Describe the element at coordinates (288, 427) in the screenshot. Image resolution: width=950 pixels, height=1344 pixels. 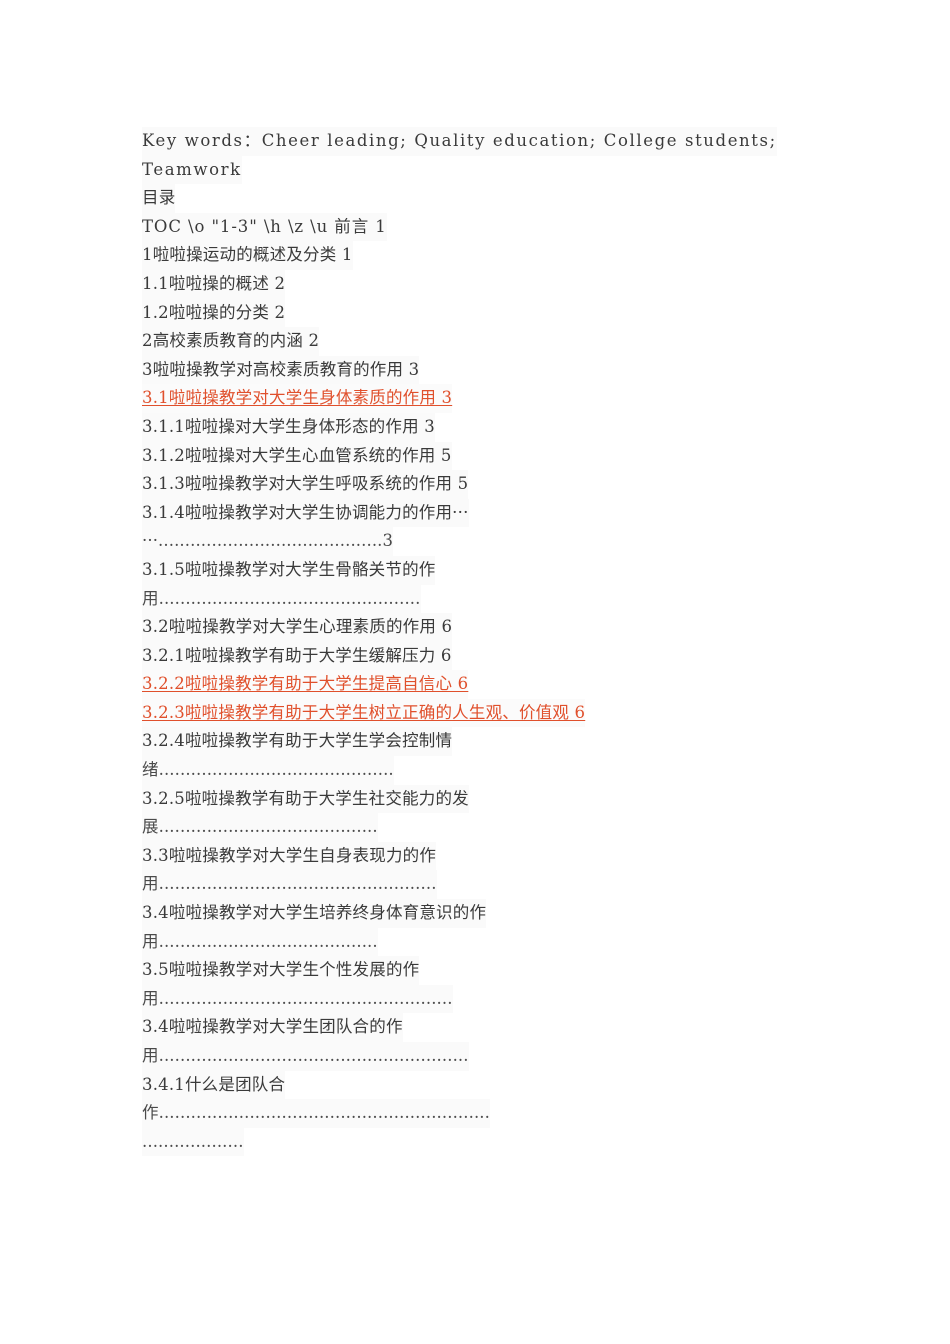
I see `toc-entry: 3.1.1啦啦操对大学生身体形态的作用 3` at that location.